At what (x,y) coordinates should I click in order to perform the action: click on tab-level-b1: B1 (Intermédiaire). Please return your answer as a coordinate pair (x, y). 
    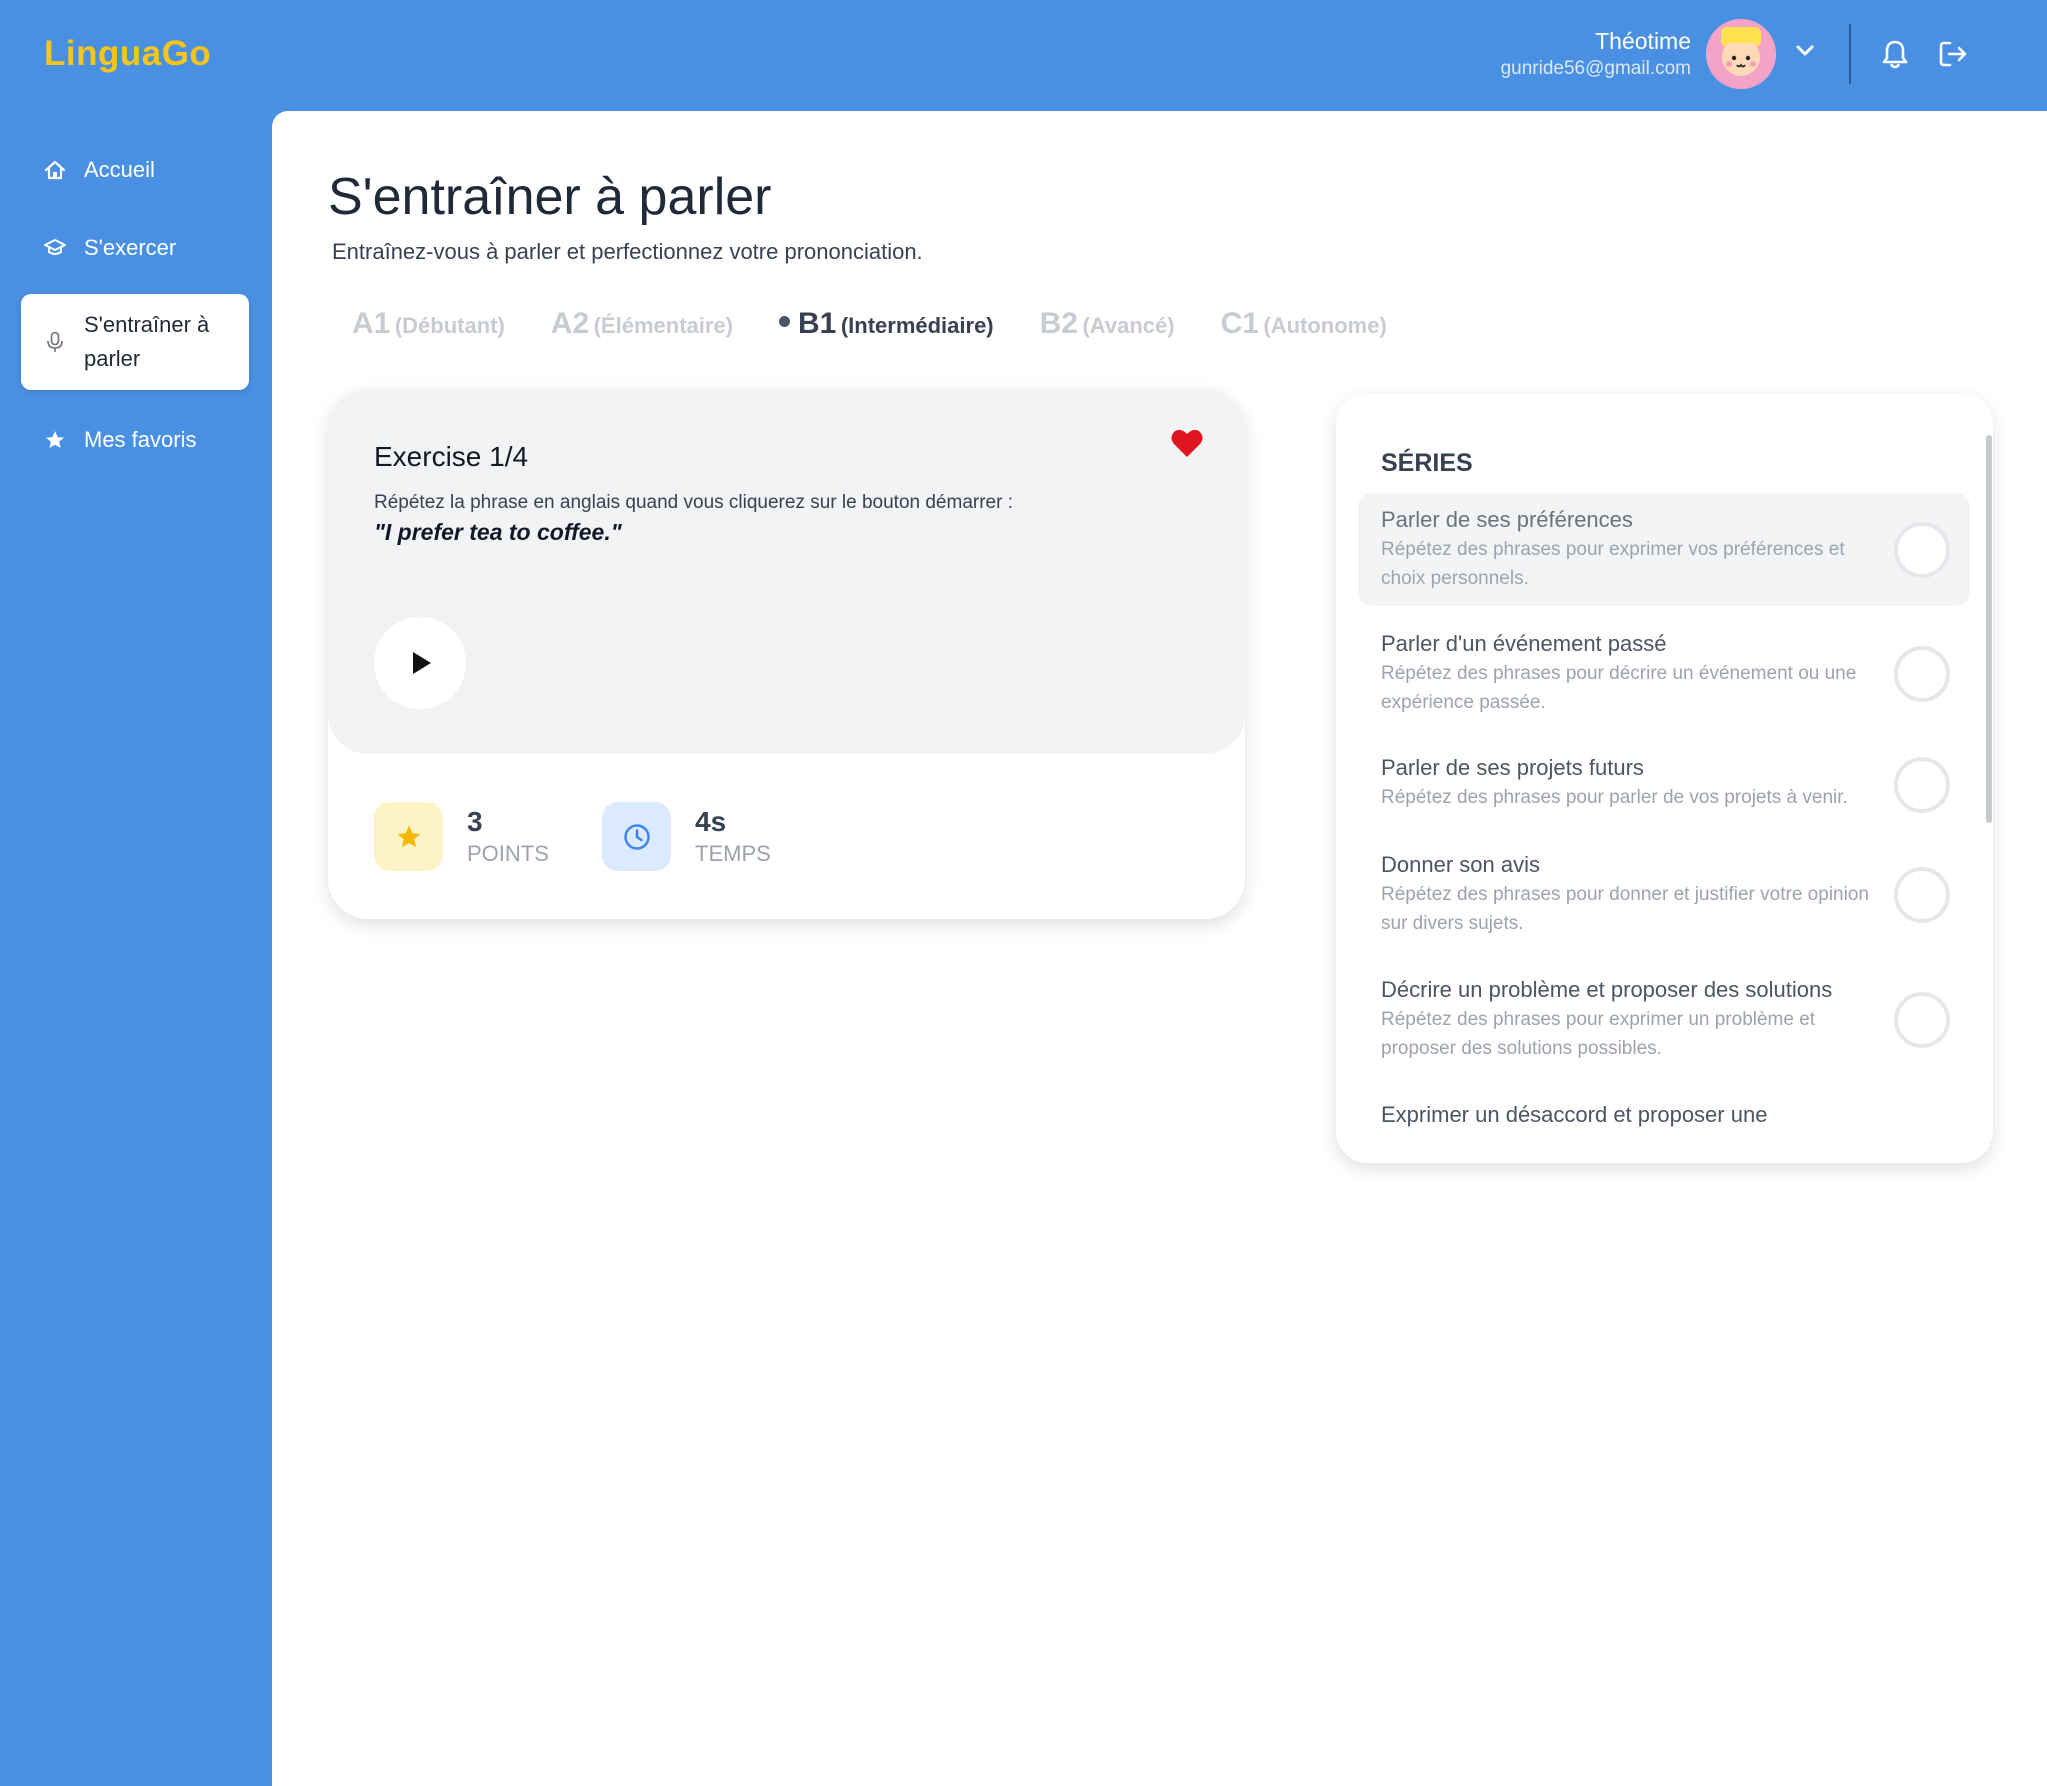
    Looking at the image, I should click on (886, 324).